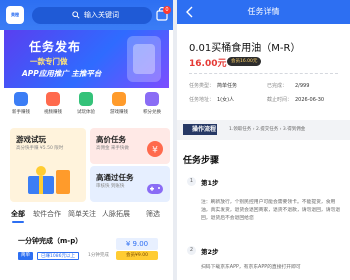 This screenshot has height=280, width=350. What do you see at coordinates (201, 161) in the screenshot?
I see `steps-title: 任务步骤` at bounding box center [201, 161].